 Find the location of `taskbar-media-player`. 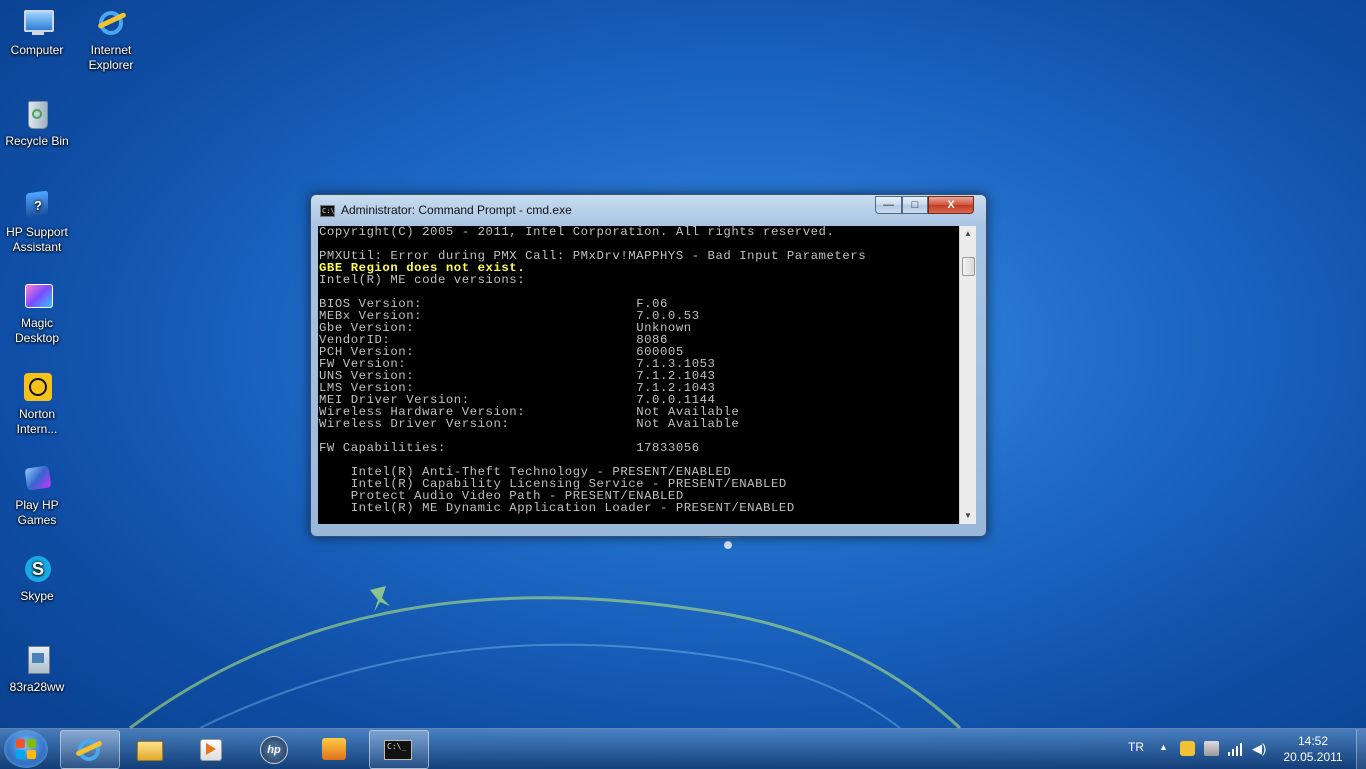

taskbar-media-player is located at coordinates (211, 748).